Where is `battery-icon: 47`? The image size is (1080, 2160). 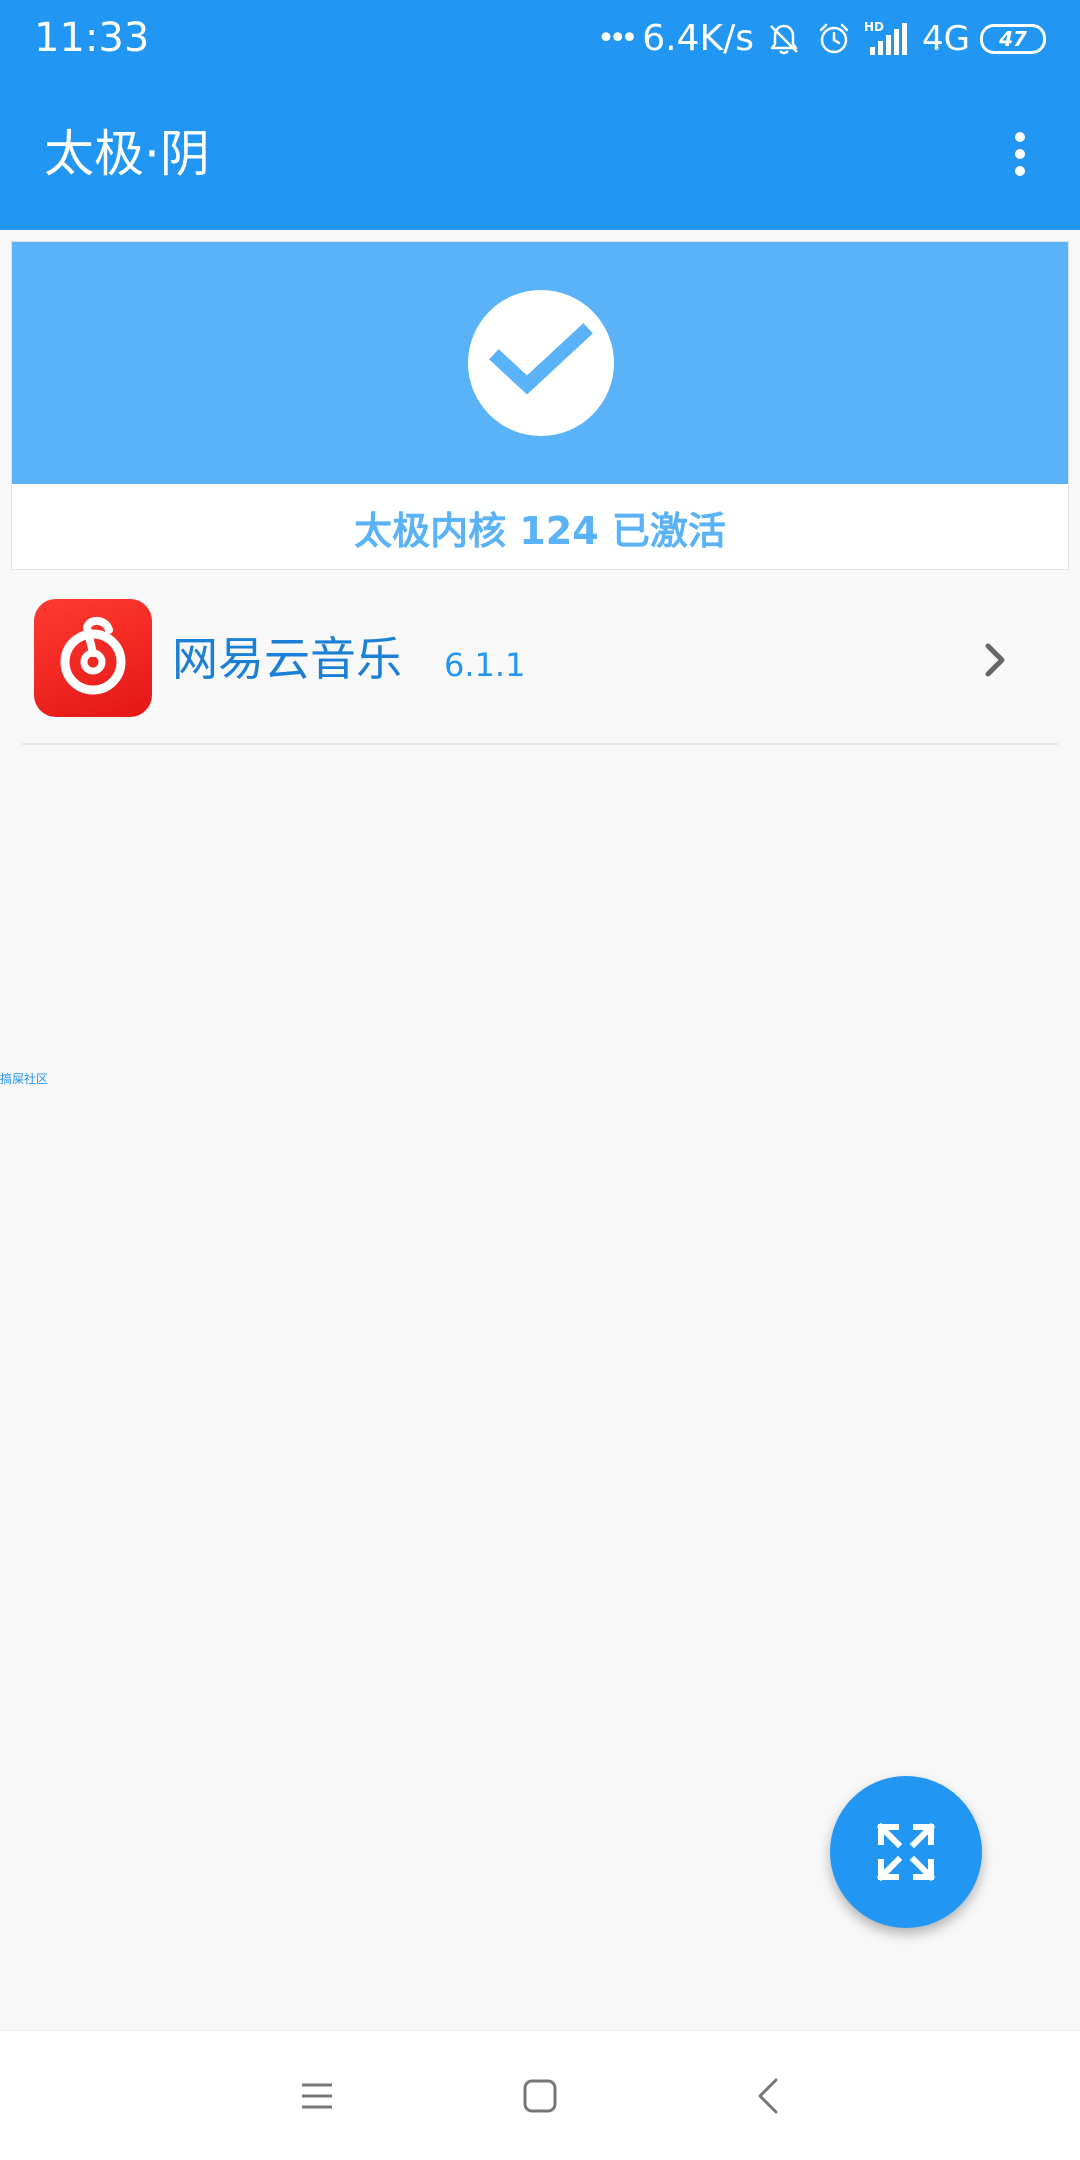
battery-icon: 47 is located at coordinates (1013, 39).